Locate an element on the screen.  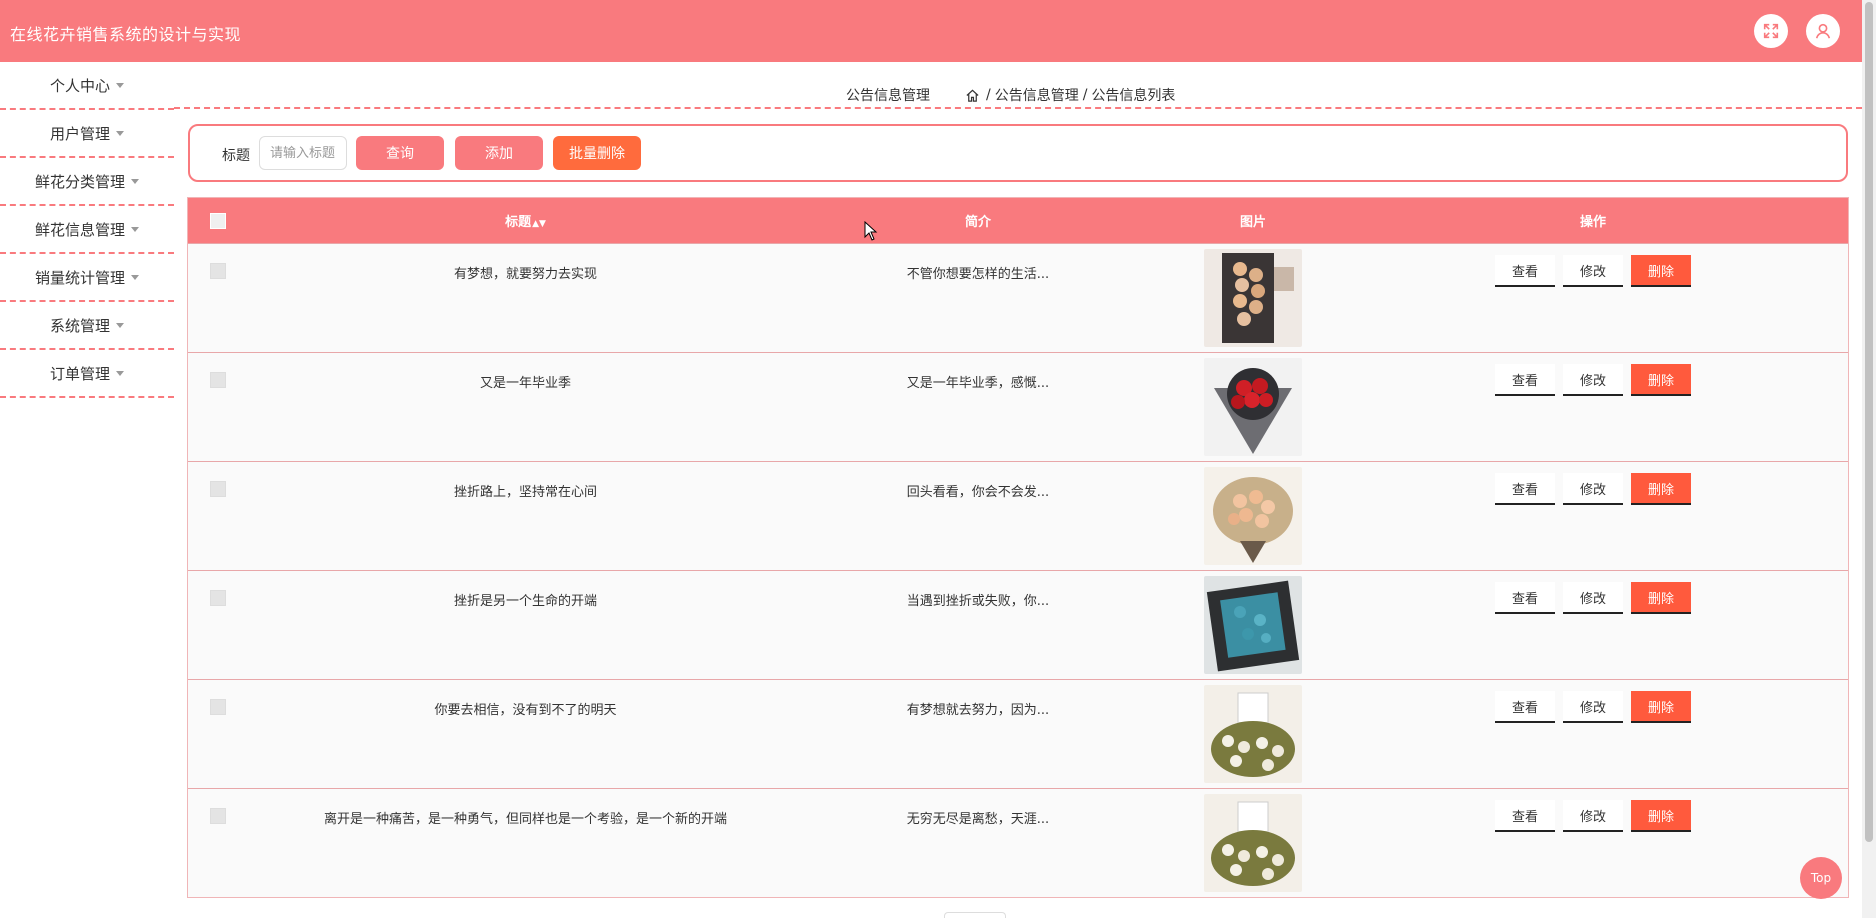
home-icon is located at coordinates (972, 95).